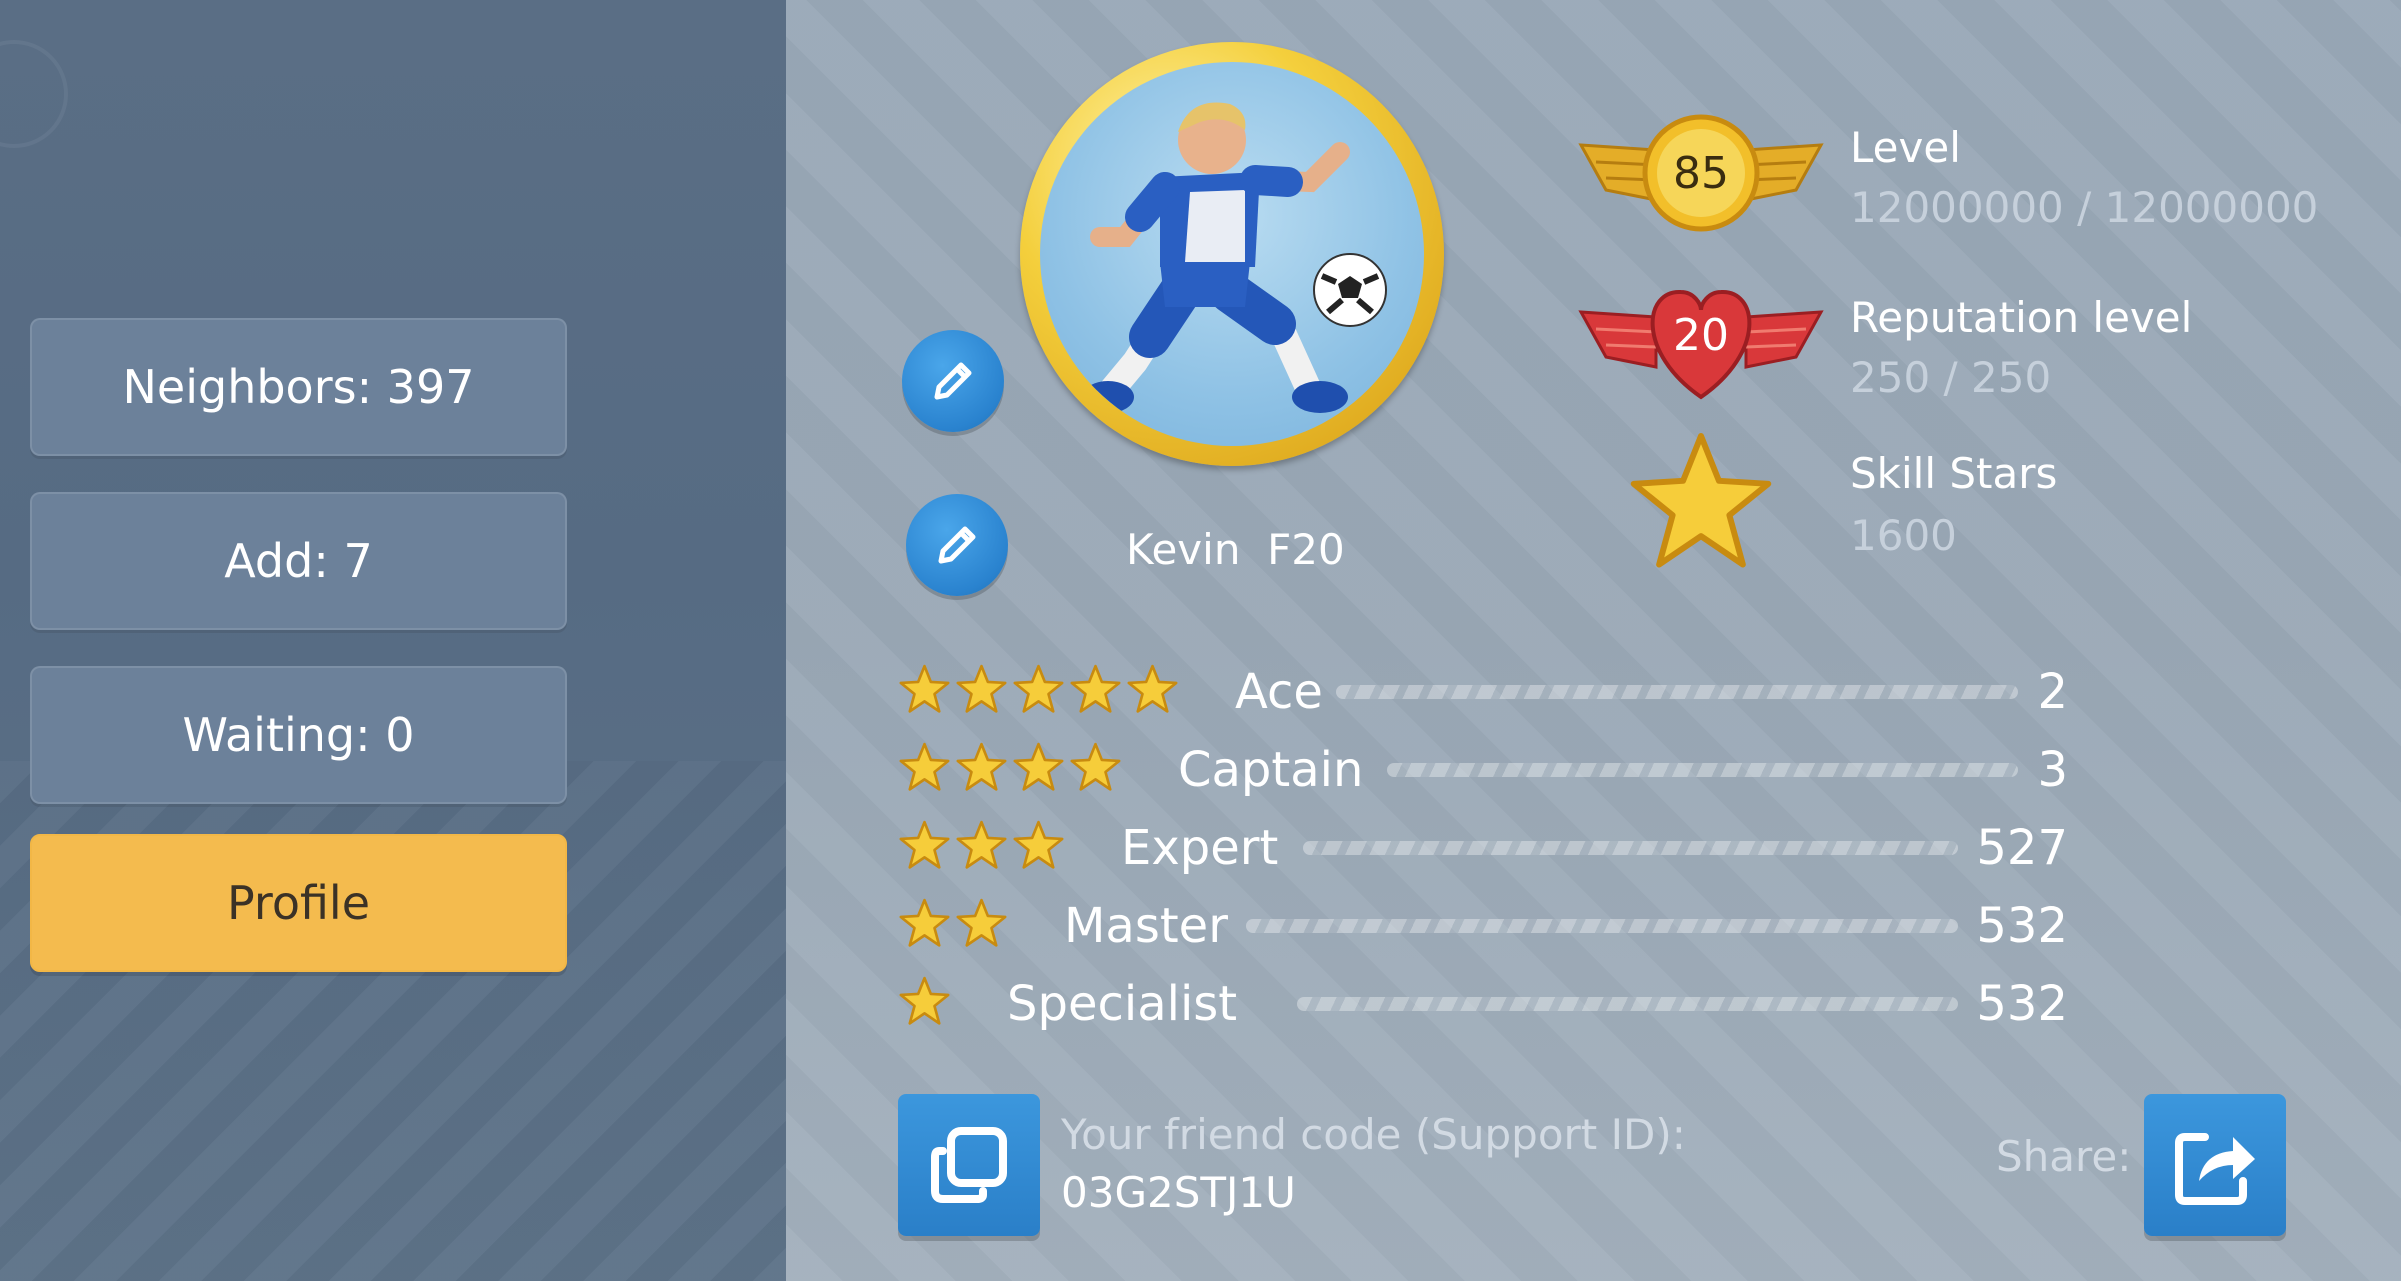  I want to click on reputation-value: 250 / 250, so click(1951, 377).